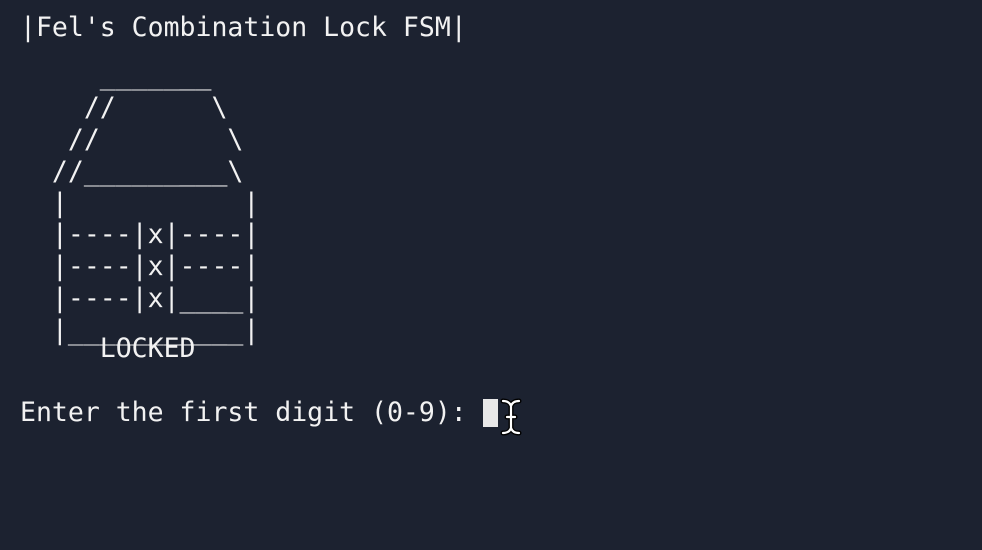 This screenshot has width=982, height=550. What do you see at coordinates (132, 171) in the screenshot?
I see `lock-art-row: //_________\` at bounding box center [132, 171].